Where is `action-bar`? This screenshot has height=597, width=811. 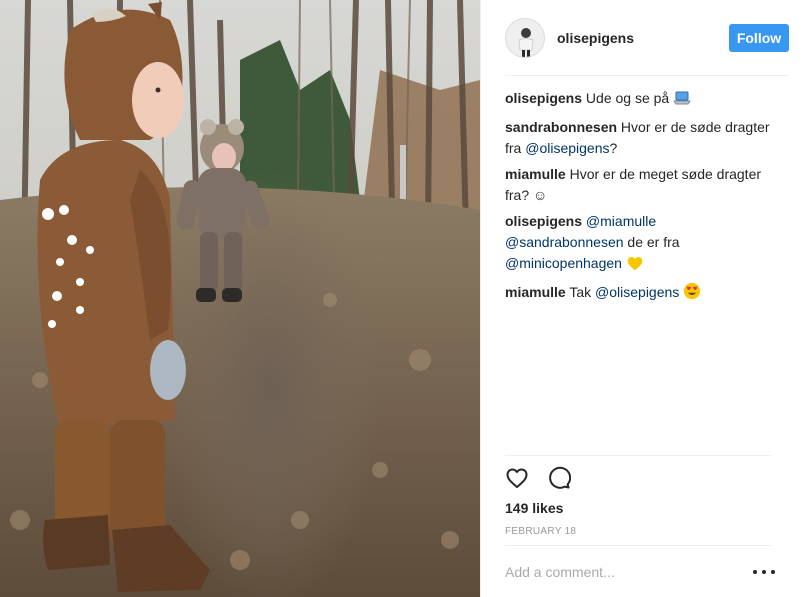
action-bar is located at coordinates (638, 477).